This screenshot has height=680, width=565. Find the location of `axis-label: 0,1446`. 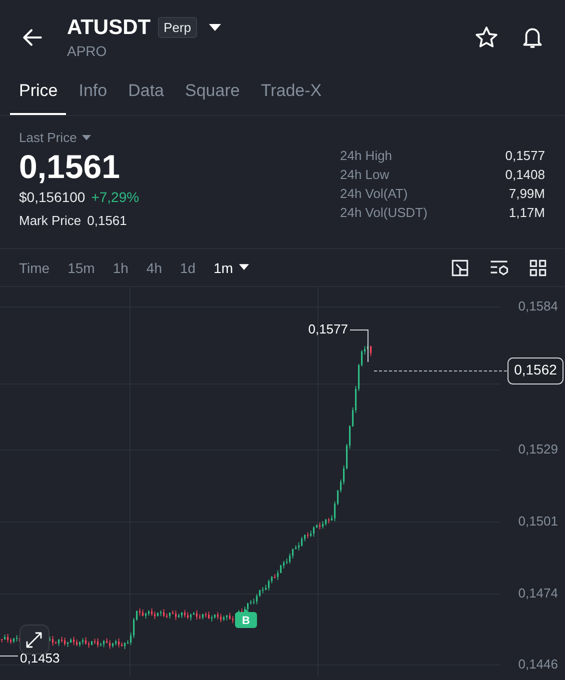

axis-label: 0,1446 is located at coordinates (538, 664).